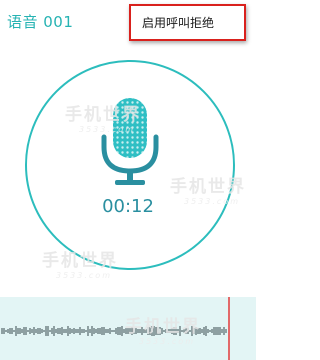  Describe the element at coordinates (130, 142) in the screenshot. I see `microphone-icon` at that location.